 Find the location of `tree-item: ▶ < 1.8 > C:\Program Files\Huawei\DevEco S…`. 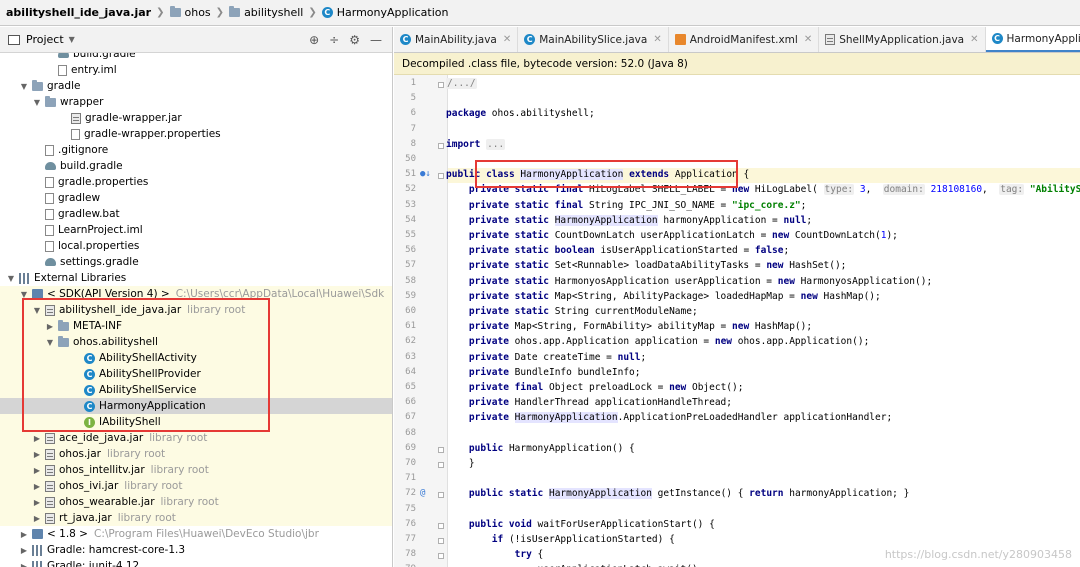

tree-item: ▶ < 1.8 > C:\Program Files\Huawei\DevEco S… is located at coordinates (196, 534).